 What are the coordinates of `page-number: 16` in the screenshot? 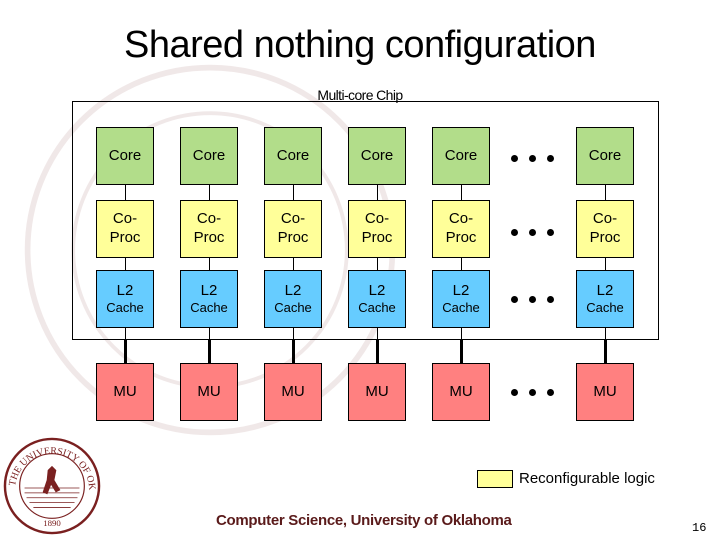 It's located at (699, 528).